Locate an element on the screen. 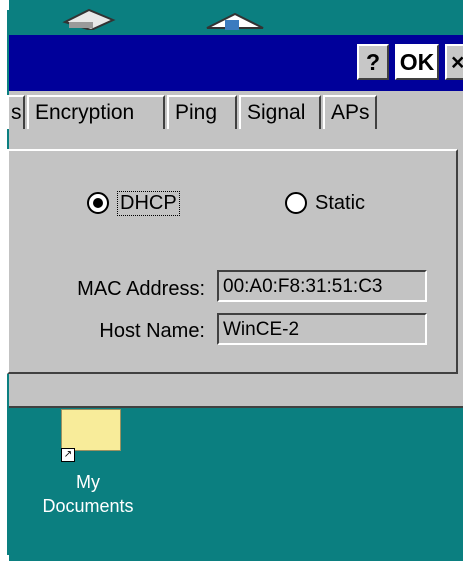  tab-strip: s Encryption Ping Signal APs is located at coordinates (235, 112).